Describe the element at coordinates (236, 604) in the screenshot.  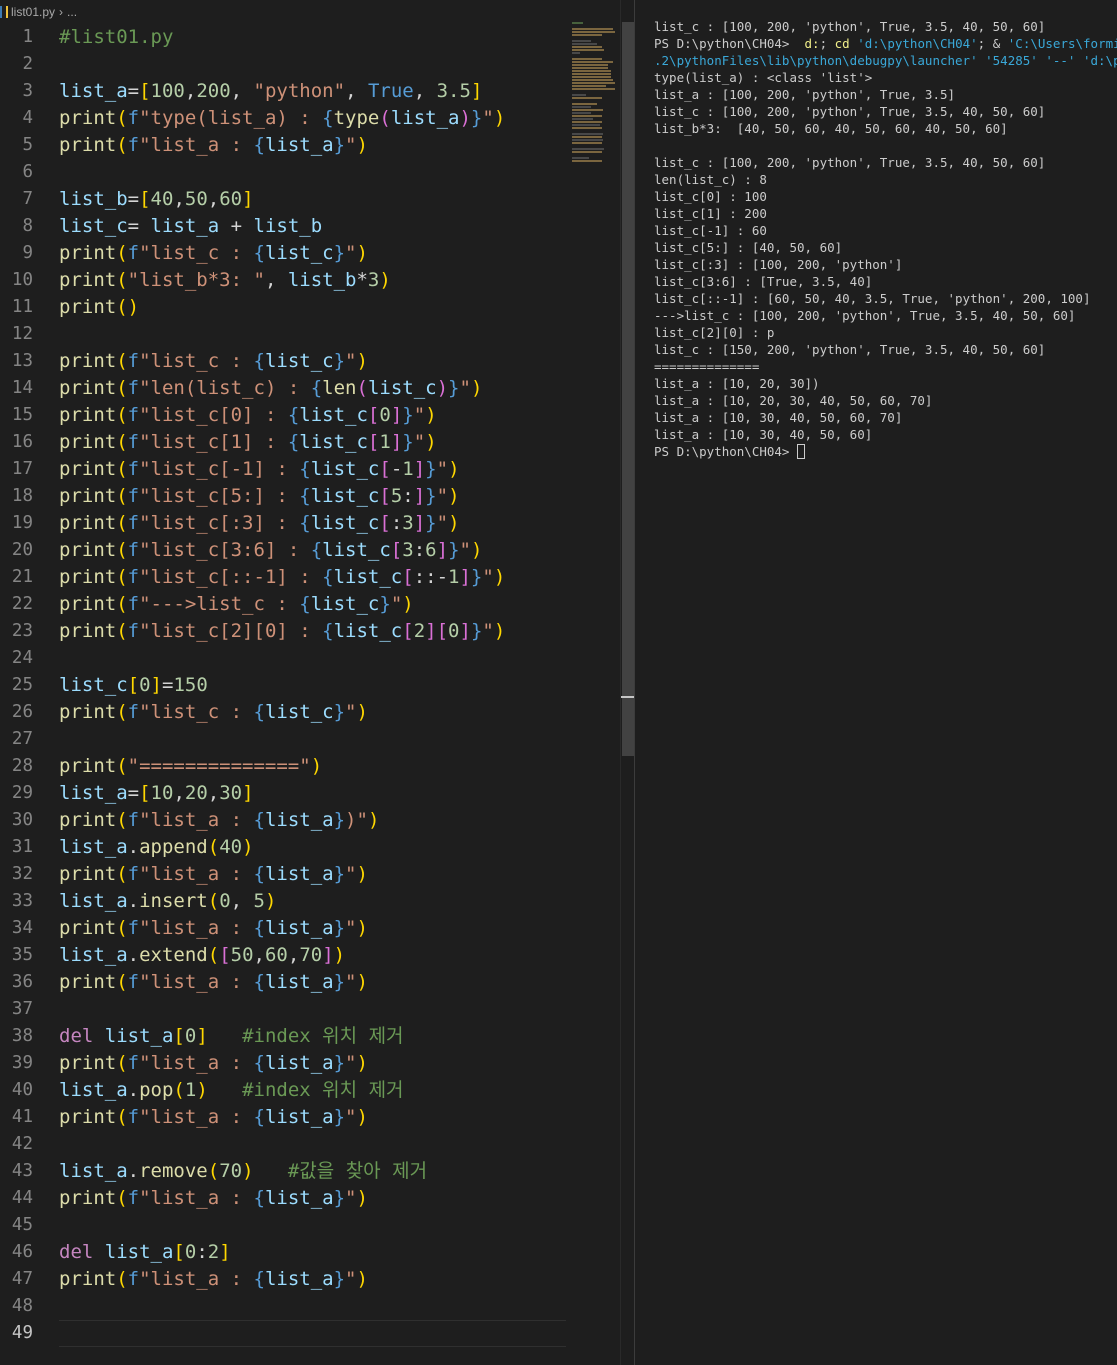
I see `line-source: print(f"--->list_c : {list_c}")` at that location.